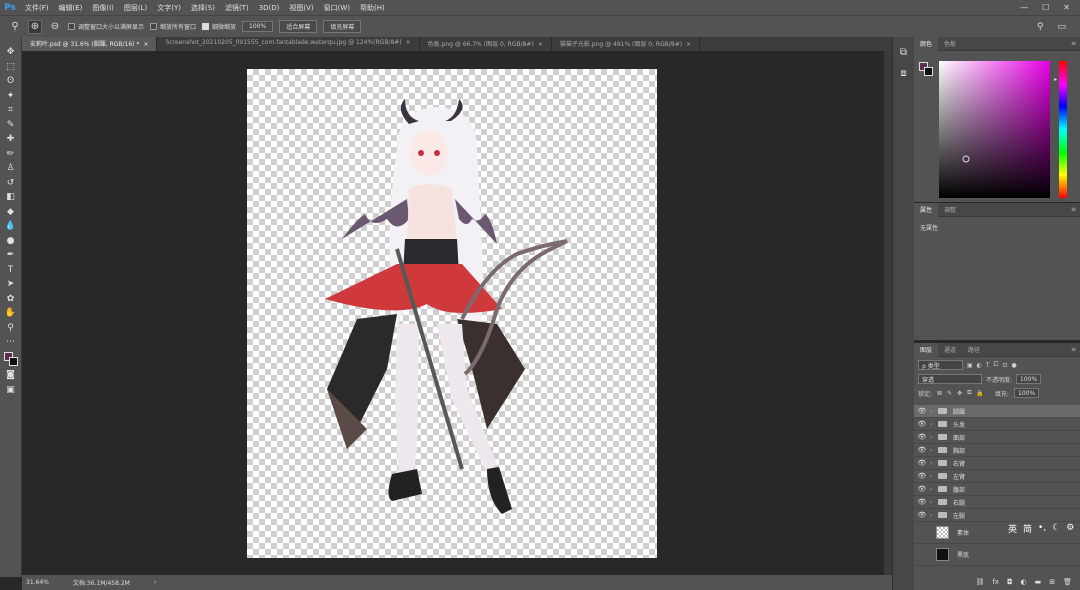 The image size is (1080, 590). What do you see at coordinates (11, 96) in the screenshot?
I see `magic-wand-icon: ✦` at bounding box center [11, 96].